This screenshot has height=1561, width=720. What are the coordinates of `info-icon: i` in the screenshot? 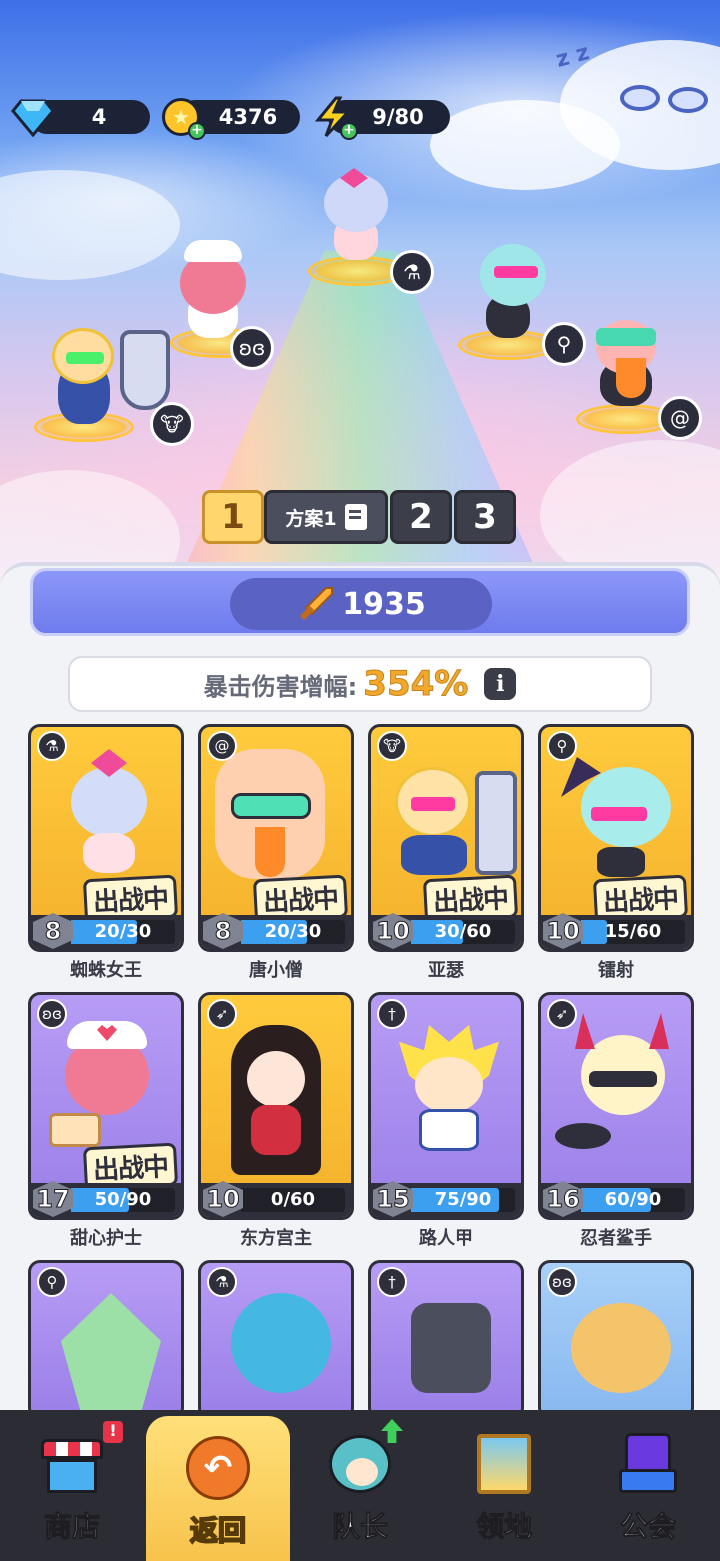 It's located at (500, 684).